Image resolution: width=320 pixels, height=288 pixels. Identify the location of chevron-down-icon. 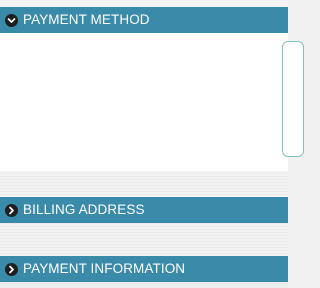
(11, 20).